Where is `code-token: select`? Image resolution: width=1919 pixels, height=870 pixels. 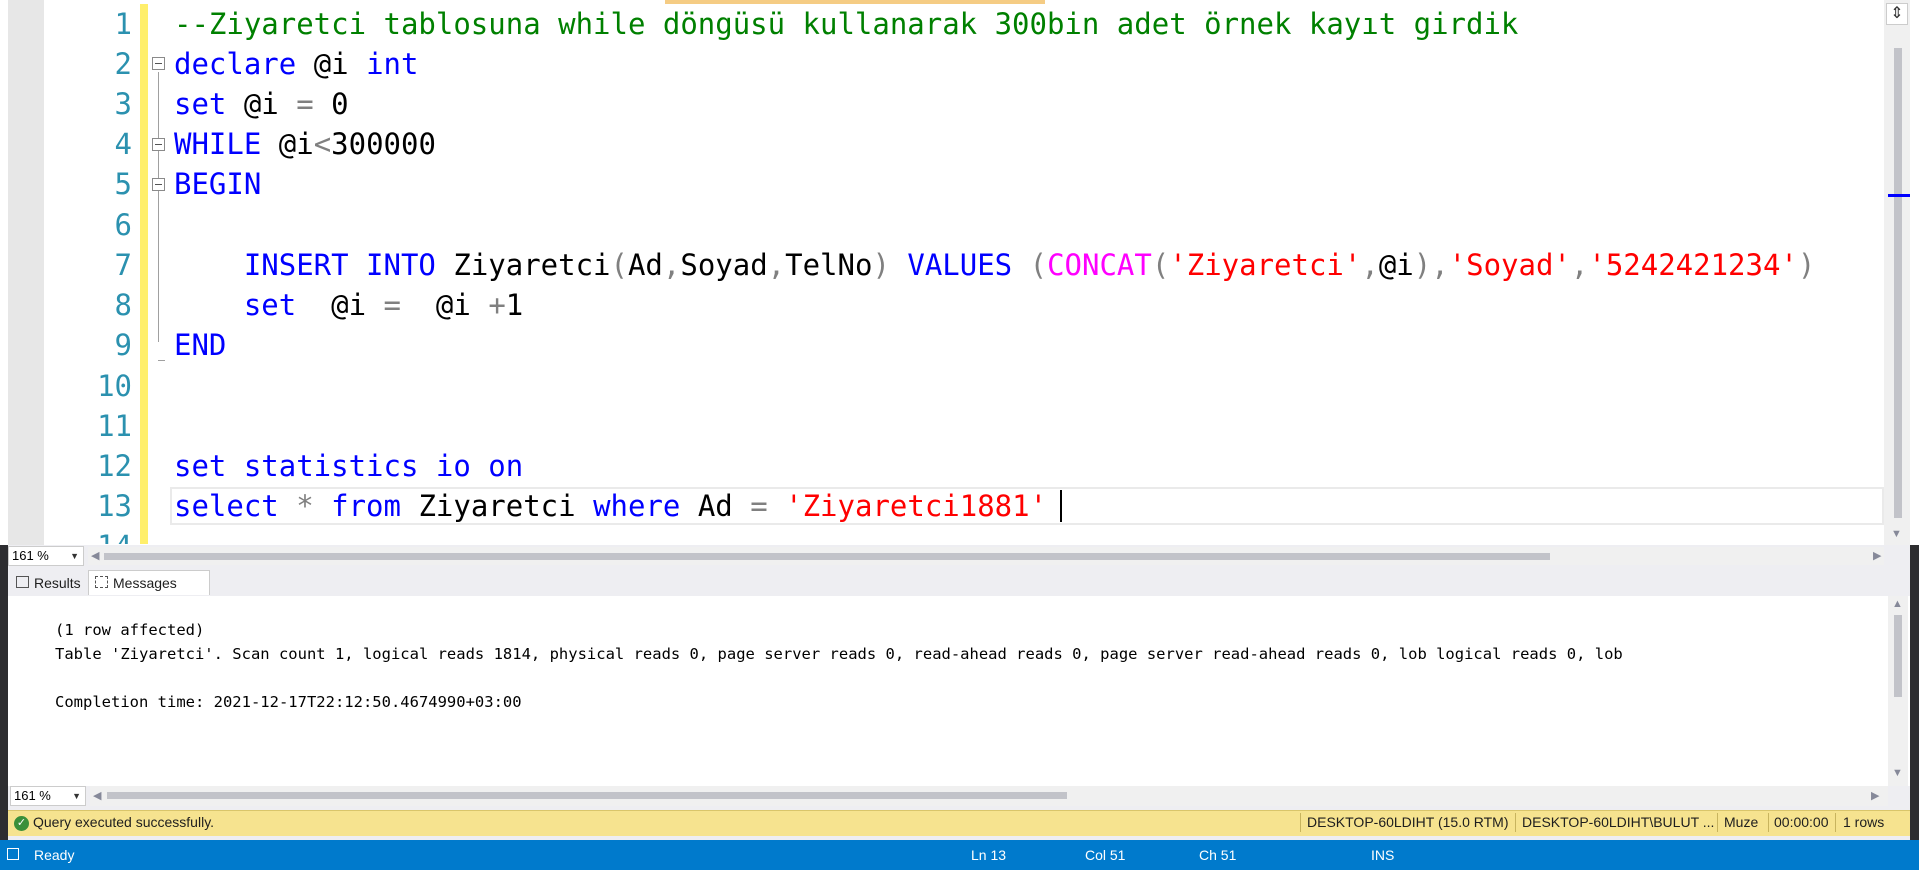 code-token: select is located at coordinates (235, 506).